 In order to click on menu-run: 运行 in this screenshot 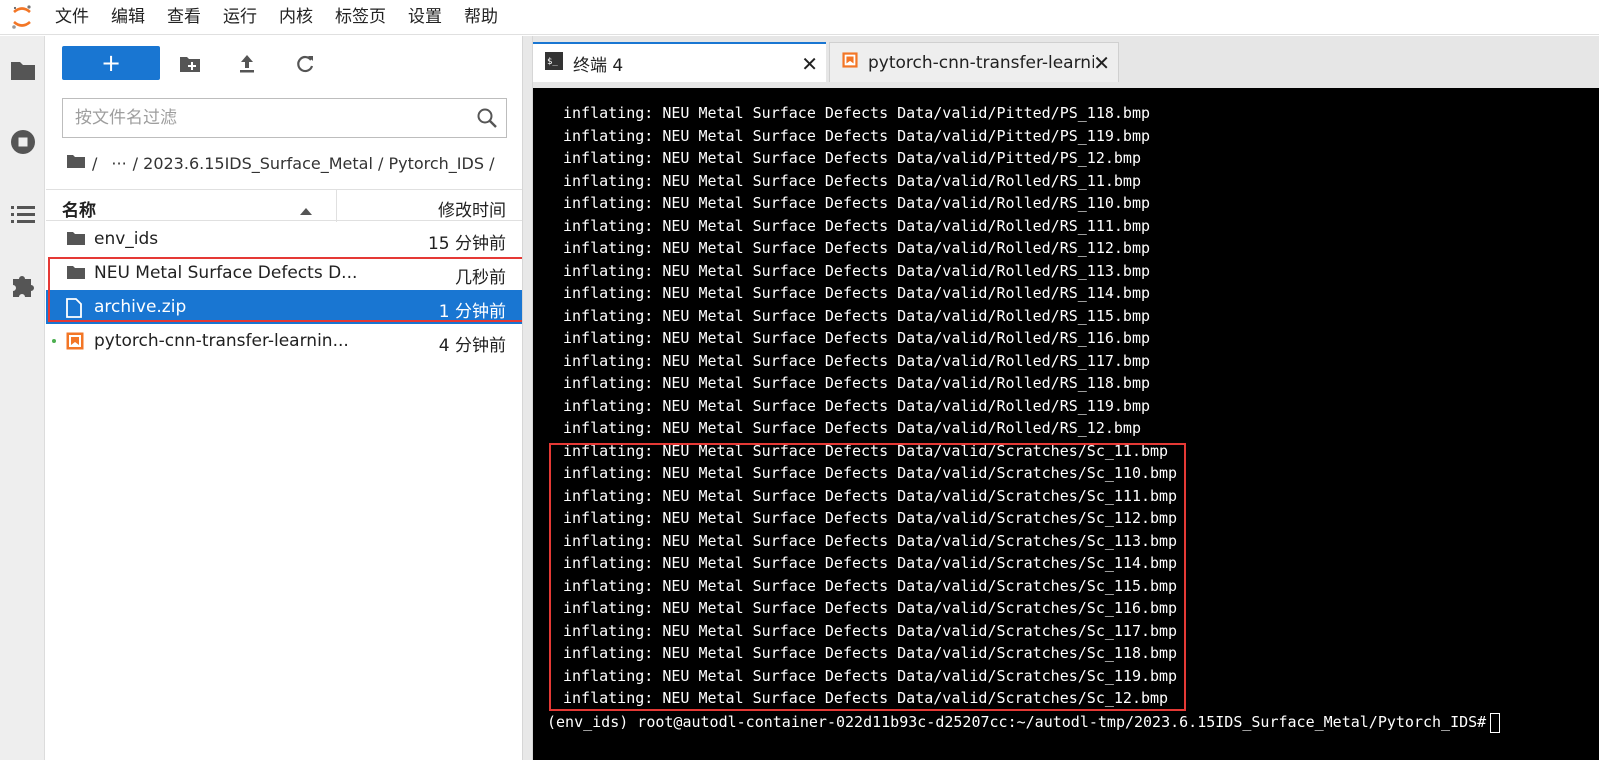, I will do `click(240, 17)`.